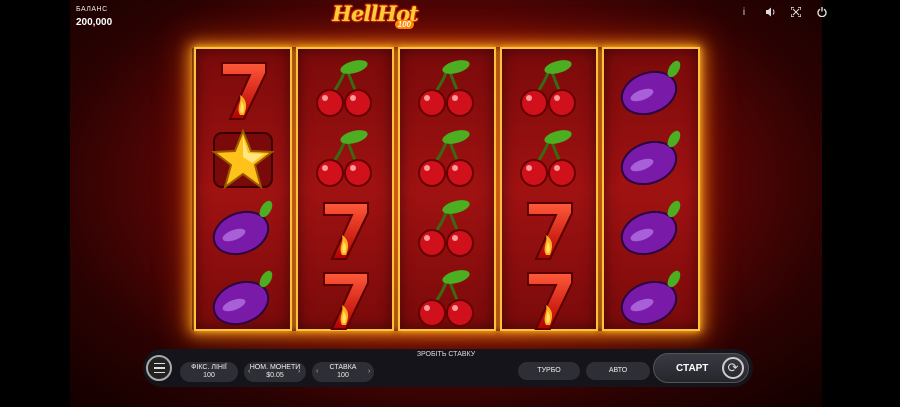 This screenshot has width=900, height=407. I want to click on bet-value: 100, so click(343, 375).